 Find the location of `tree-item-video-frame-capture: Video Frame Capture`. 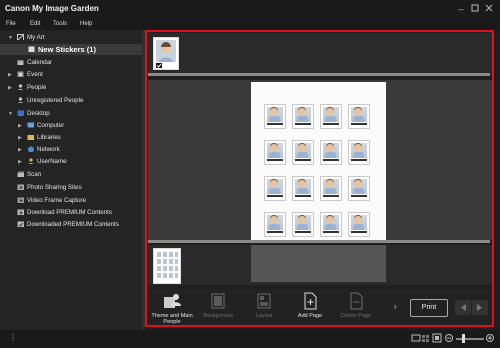

tree-item-video-frame-capture: Video Frame Capture is located at coordinates (71, 201).